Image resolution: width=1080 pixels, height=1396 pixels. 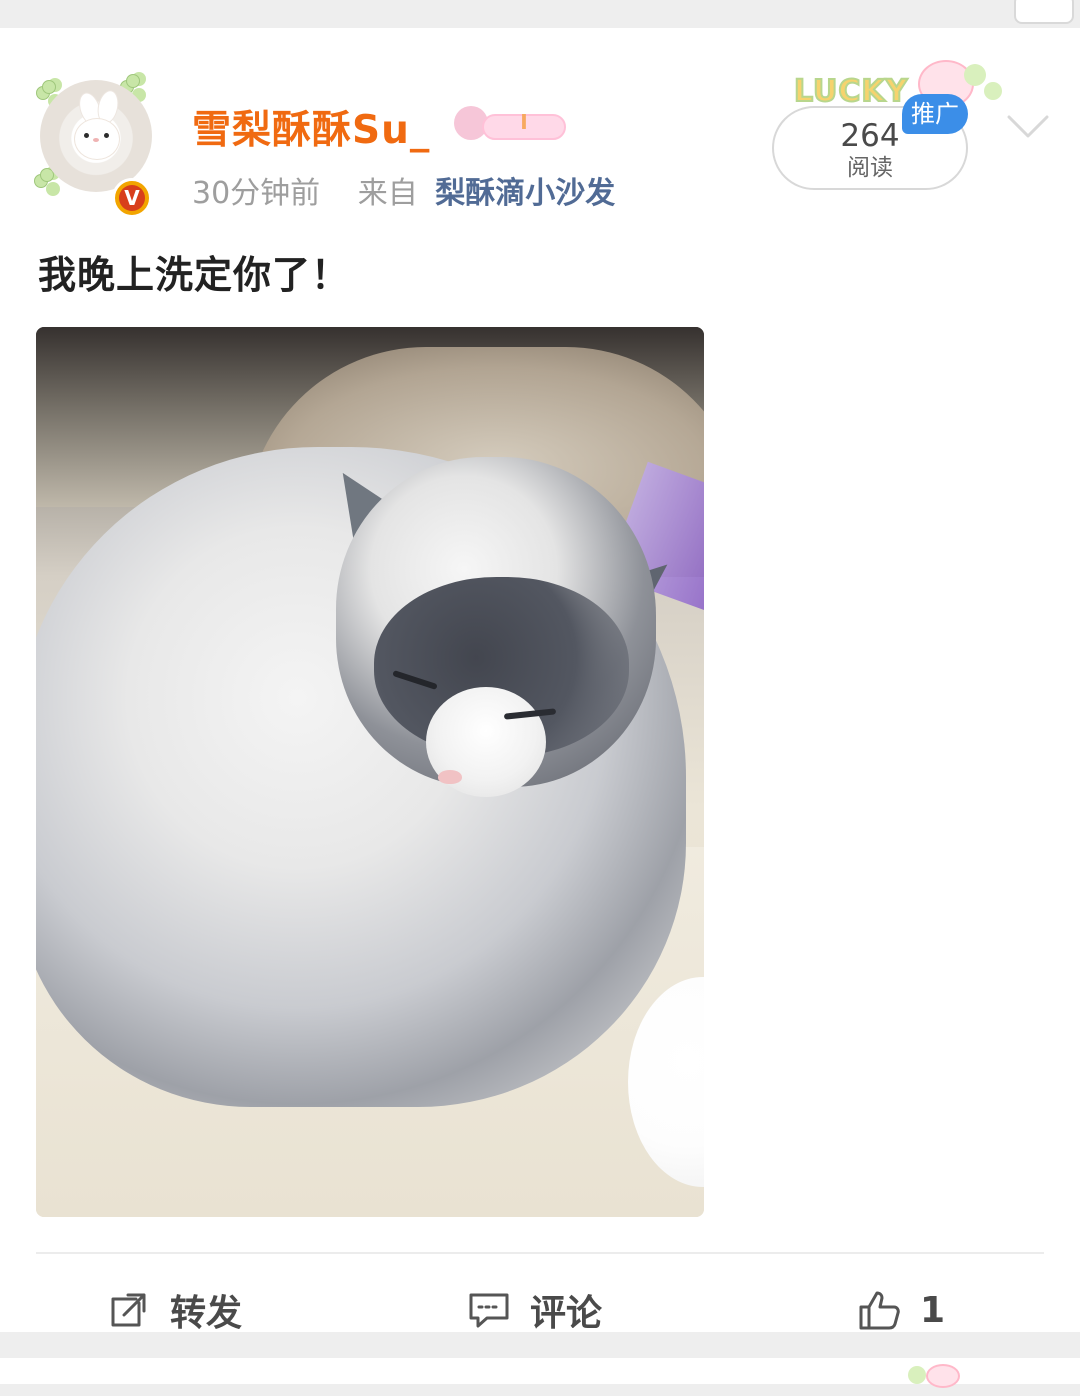 I want to click on post-meta: 30分钟前 来自 梨酥滴小沙发, so click(x=403, y=194).